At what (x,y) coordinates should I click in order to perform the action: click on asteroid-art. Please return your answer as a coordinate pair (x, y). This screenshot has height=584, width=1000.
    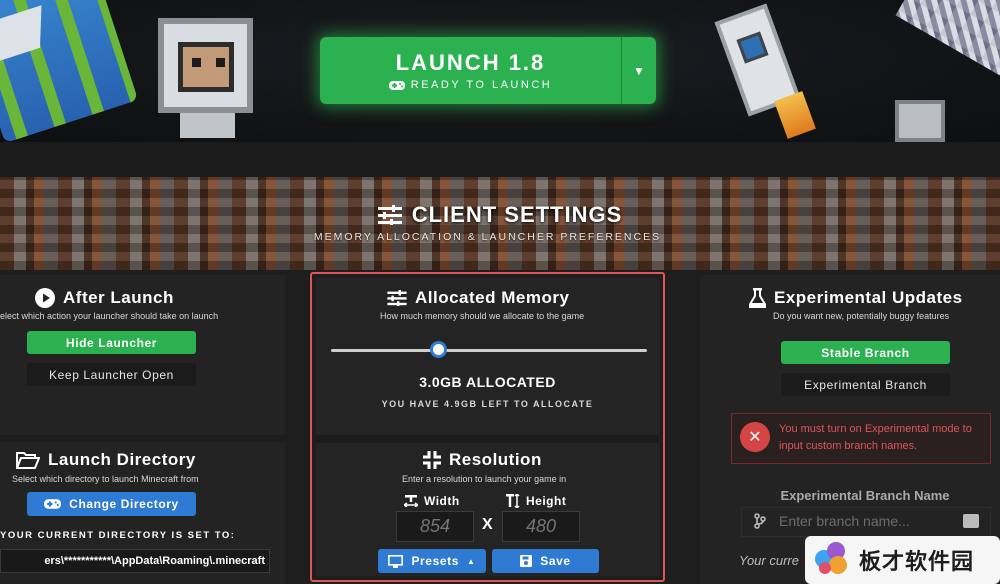
    Looking at the image, I should click on (947, 38).